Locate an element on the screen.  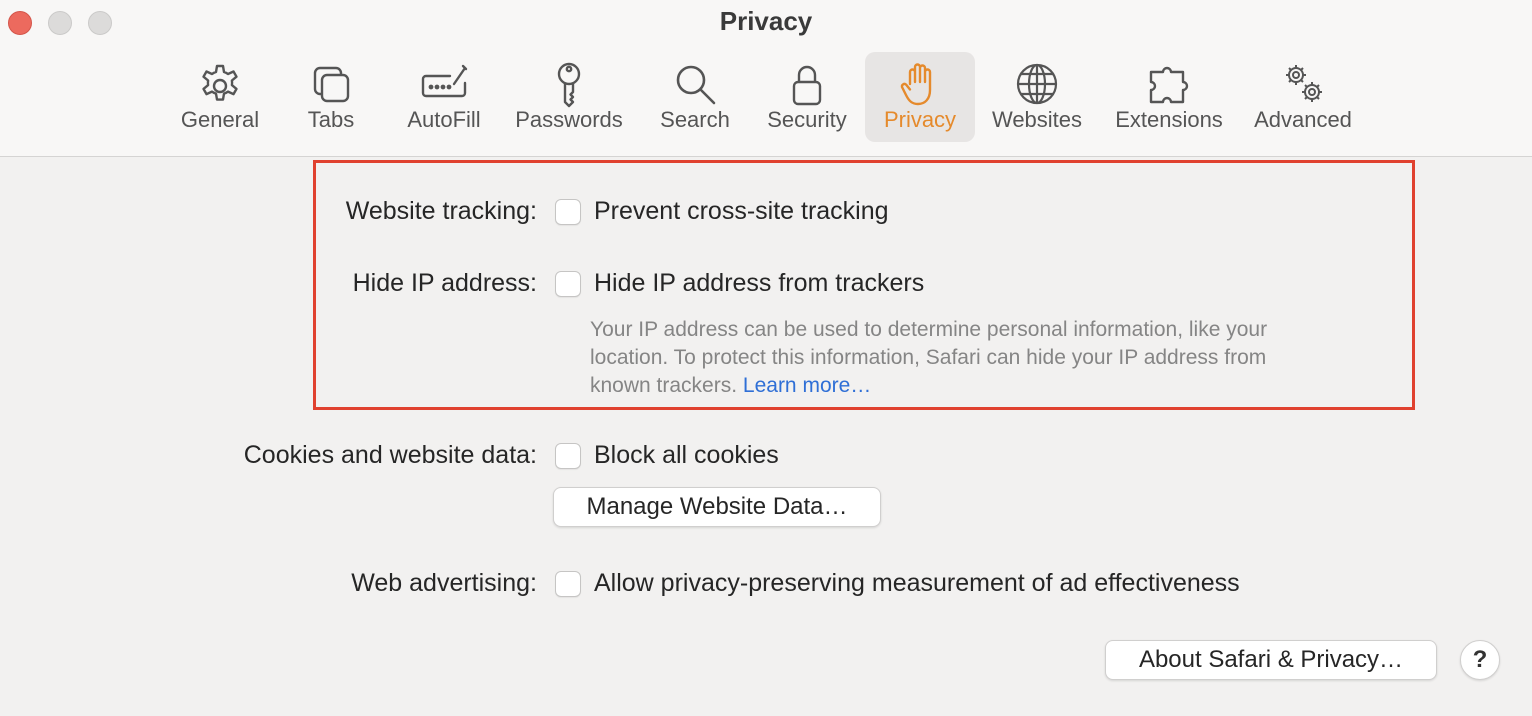
tab-label: AutoFill is located at coordinates (444, 119).